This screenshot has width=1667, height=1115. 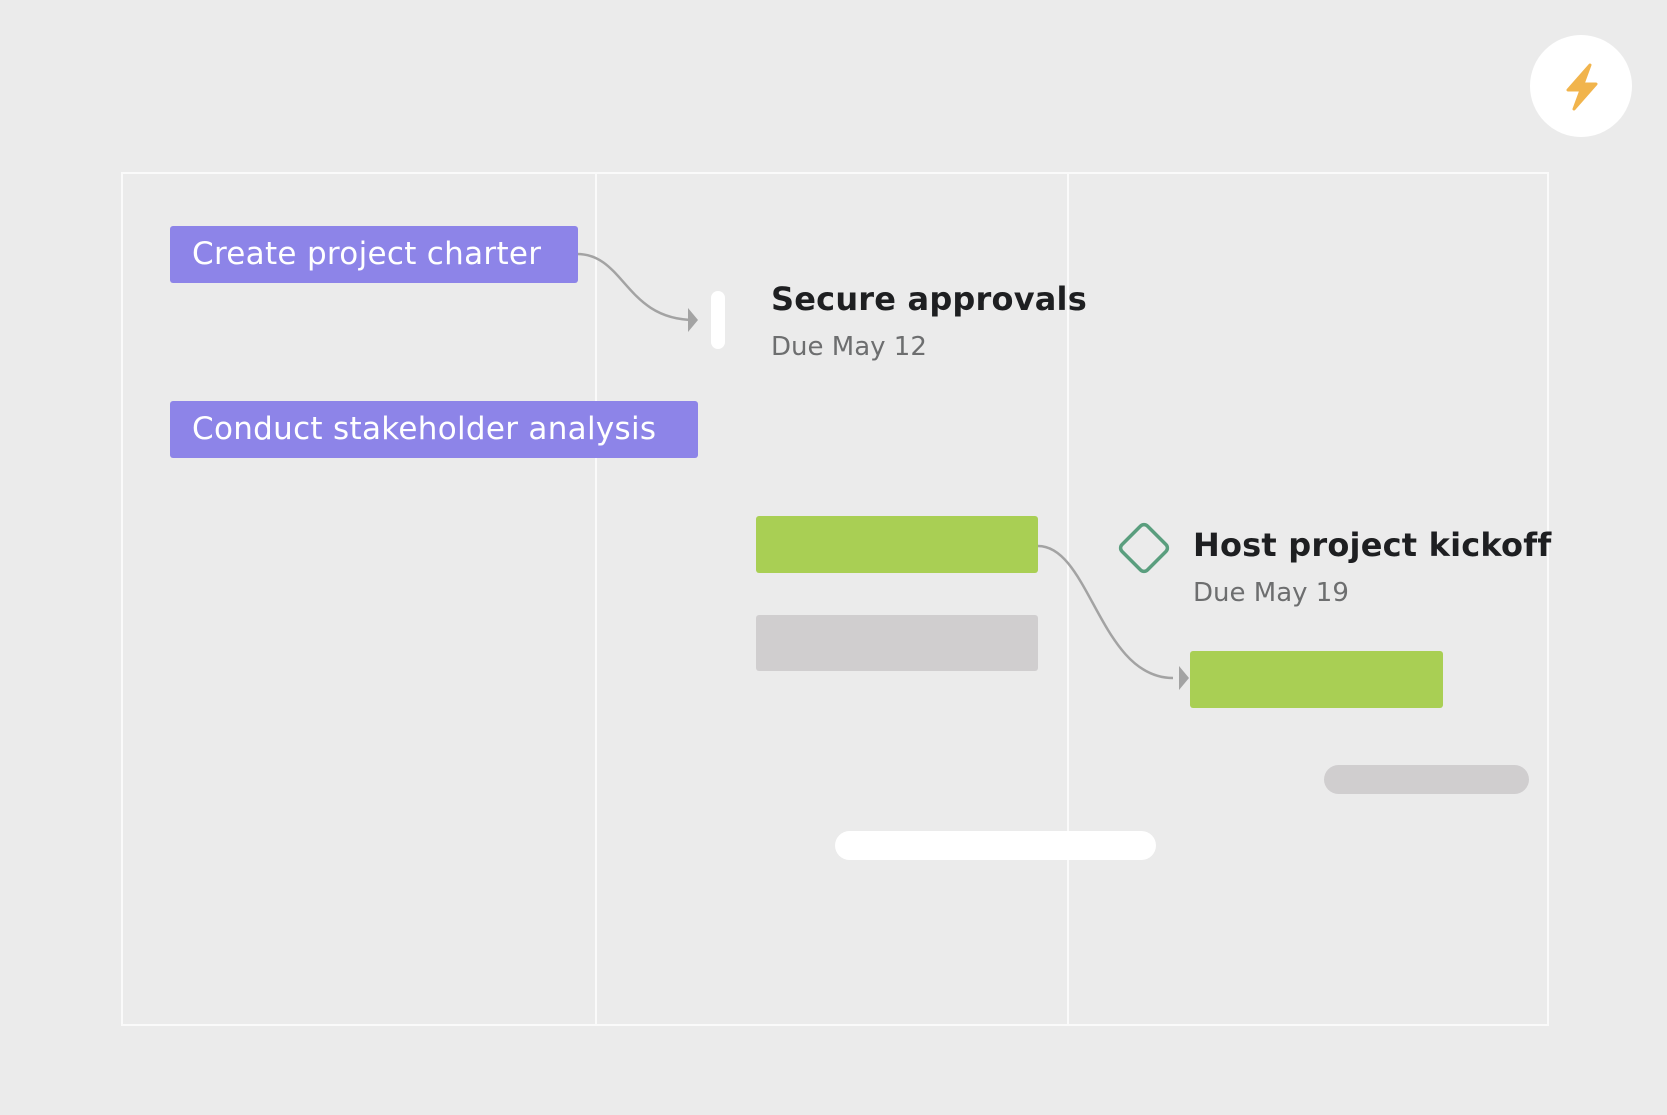 What do you see at coordinates (1271, 593) in the screenshot?
I see `milestone-due-date: Due May 19` at bounding box center [1271, 593].